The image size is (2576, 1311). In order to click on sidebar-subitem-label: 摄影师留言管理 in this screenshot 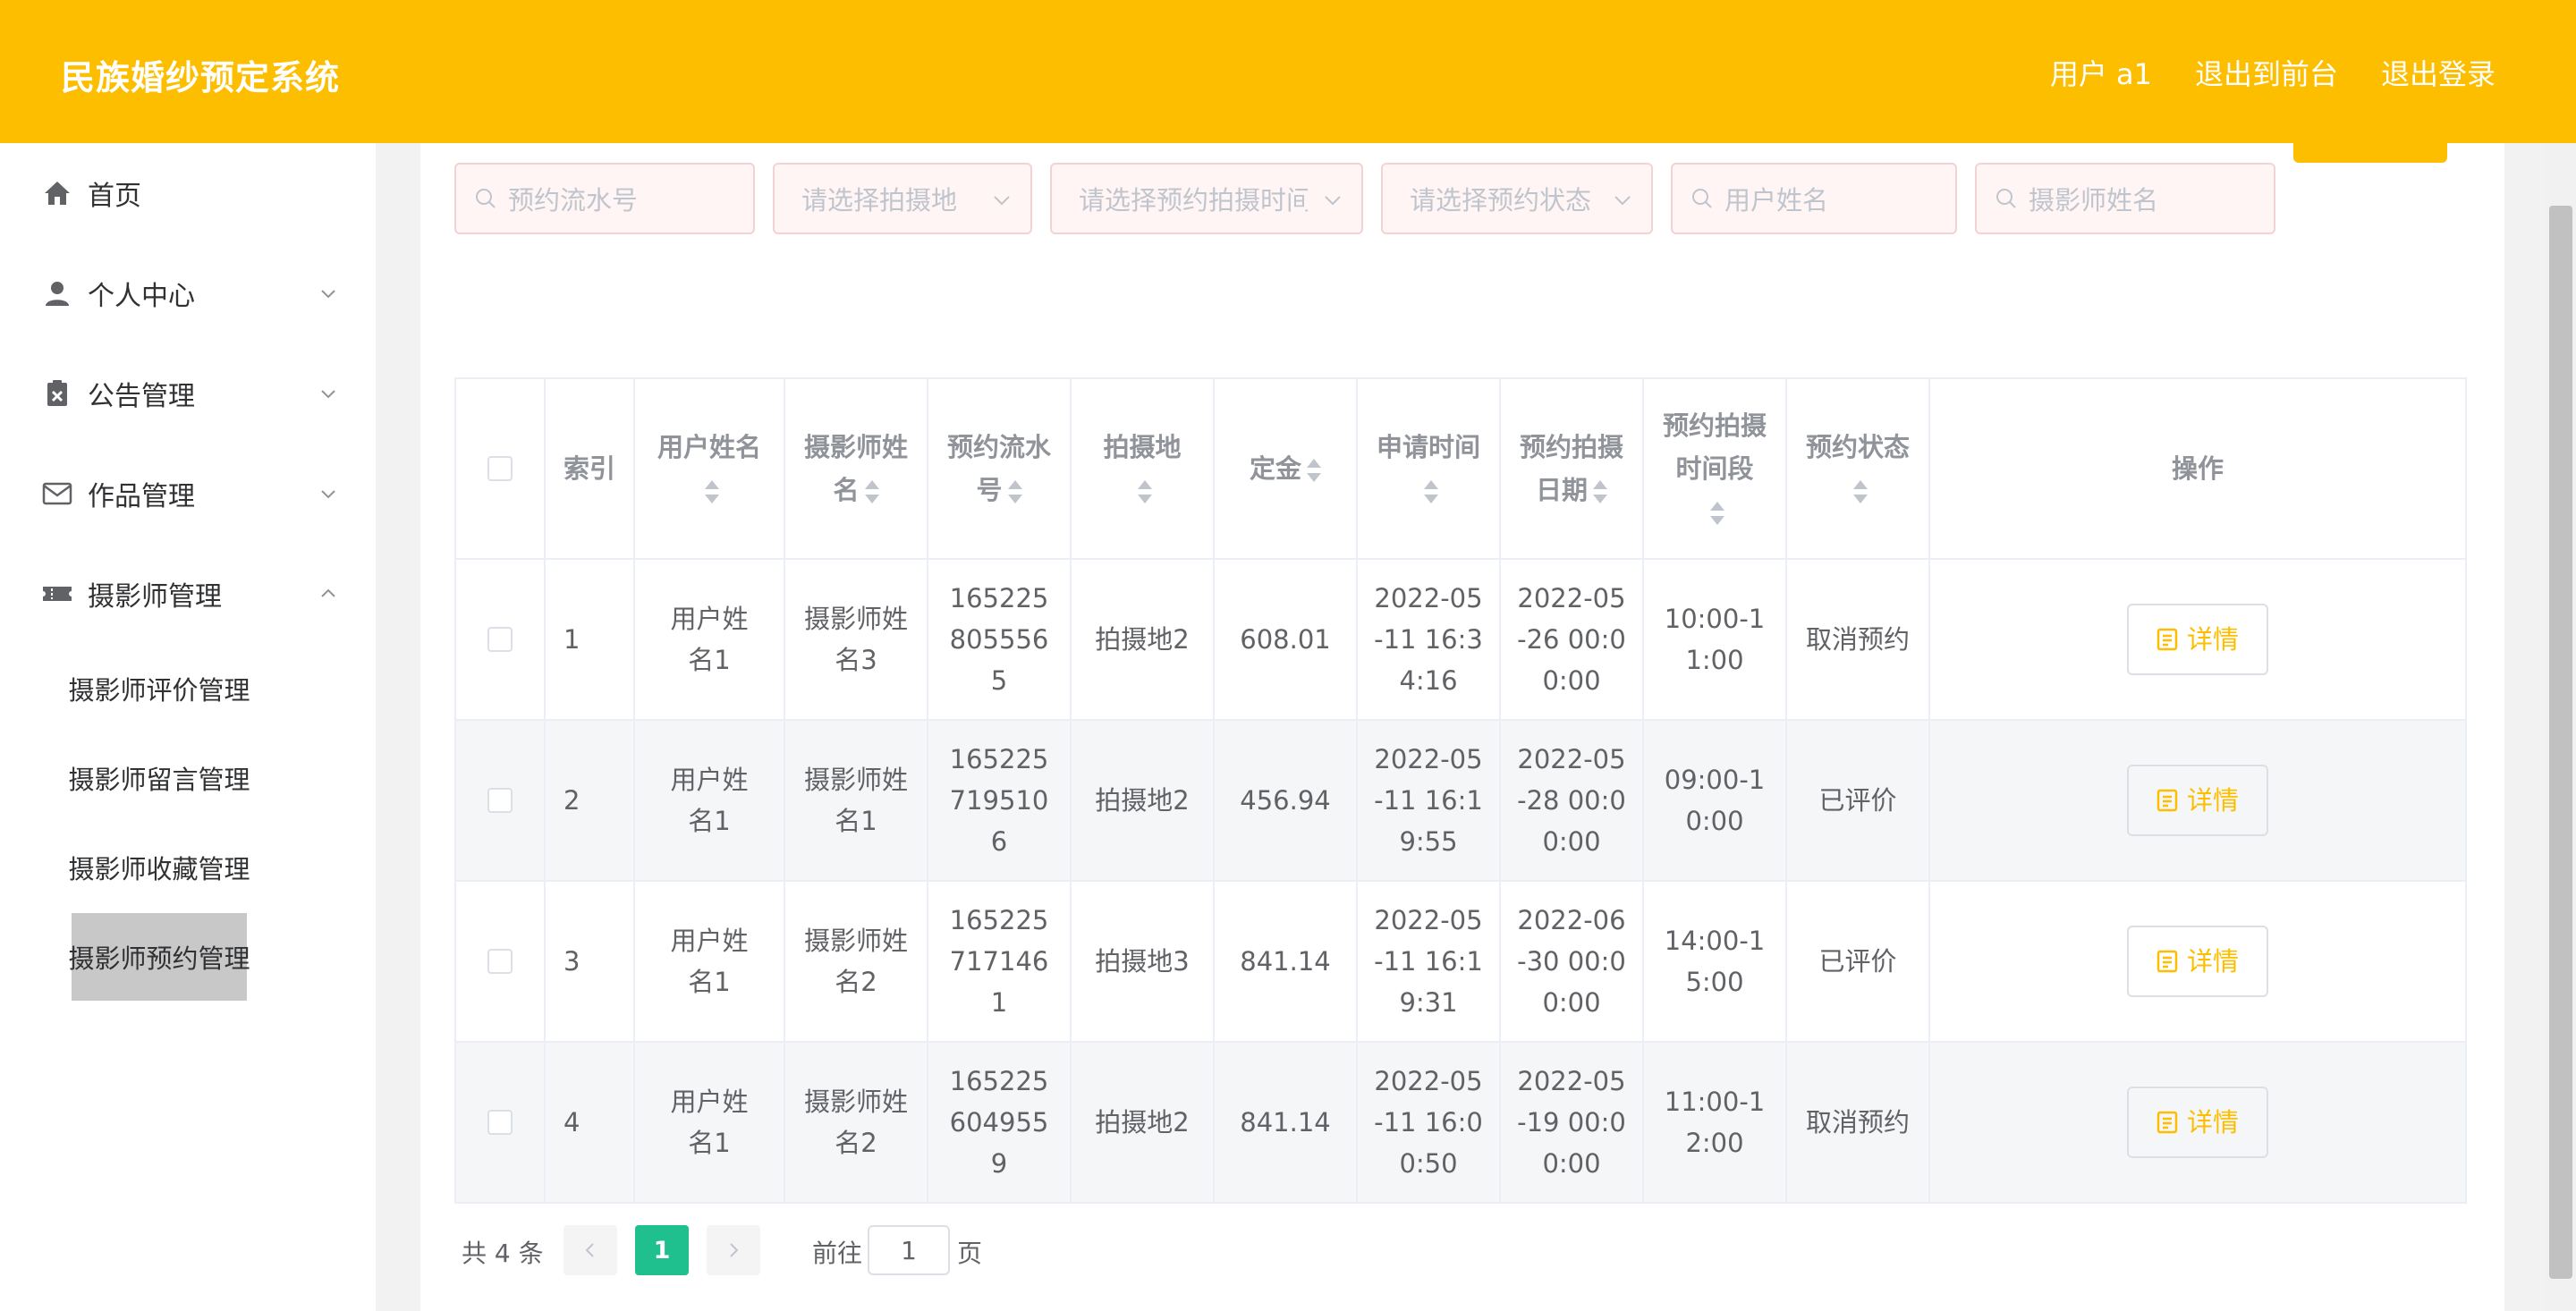, I will do `click(159, 780)`.